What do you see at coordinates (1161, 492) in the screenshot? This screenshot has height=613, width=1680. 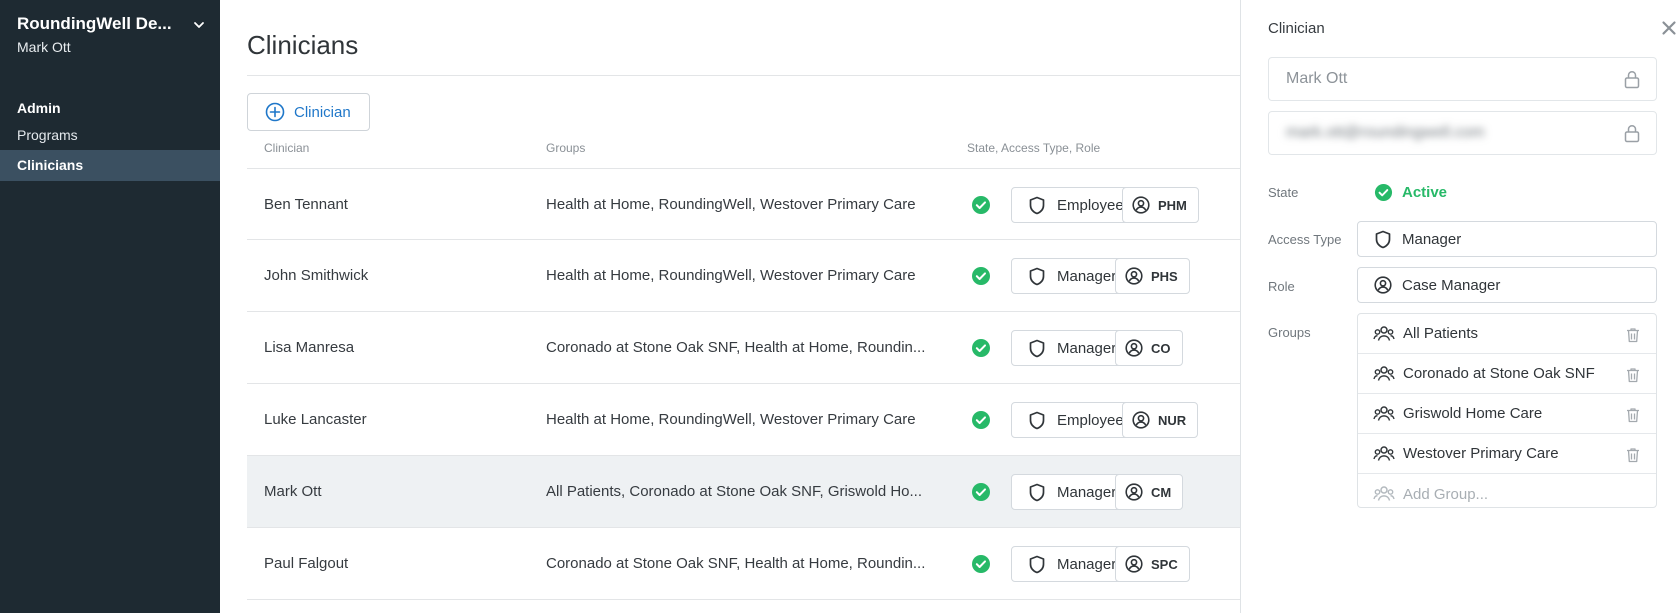 I see `role-label: CM` at bounding box center [1161, 492].